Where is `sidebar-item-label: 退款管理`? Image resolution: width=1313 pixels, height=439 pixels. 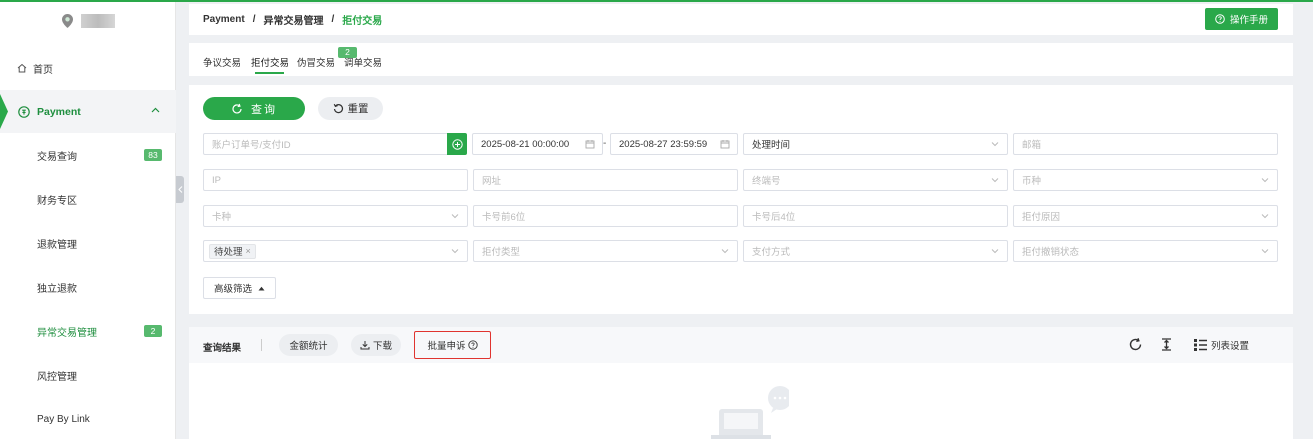
sidebar-item-label: 退款管理 is located at coordinates (57, 245).